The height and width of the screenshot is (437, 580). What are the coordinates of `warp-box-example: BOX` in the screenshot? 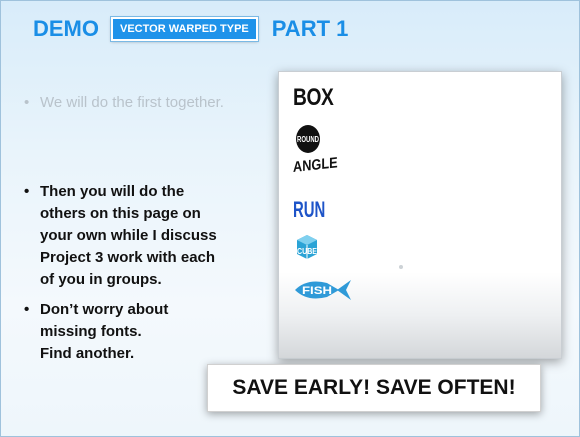 It's located at (313, 97).